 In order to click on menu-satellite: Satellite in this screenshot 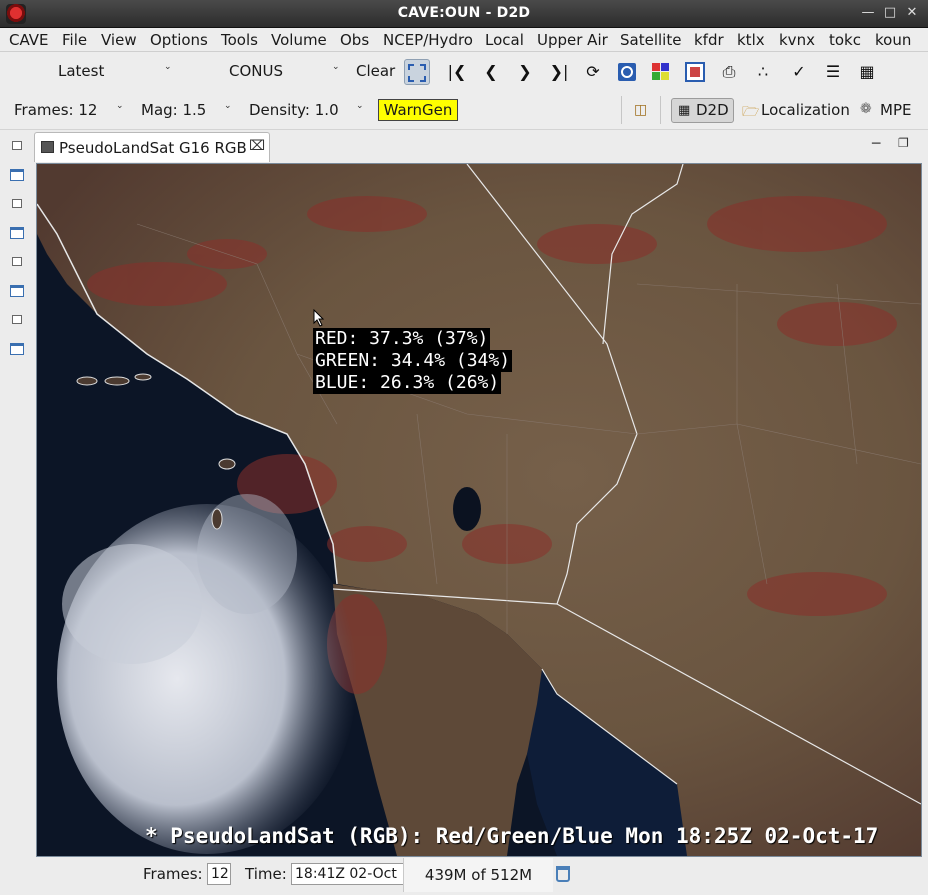, I will do `click(650, 40)`.